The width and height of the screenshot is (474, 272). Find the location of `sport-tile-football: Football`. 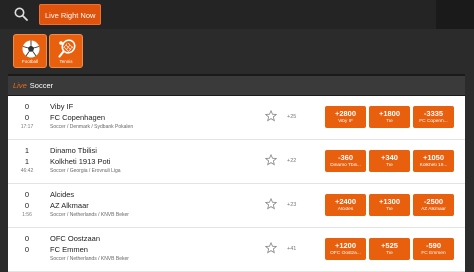

sport-tile-football: Football is located at coordinates (30, 51).